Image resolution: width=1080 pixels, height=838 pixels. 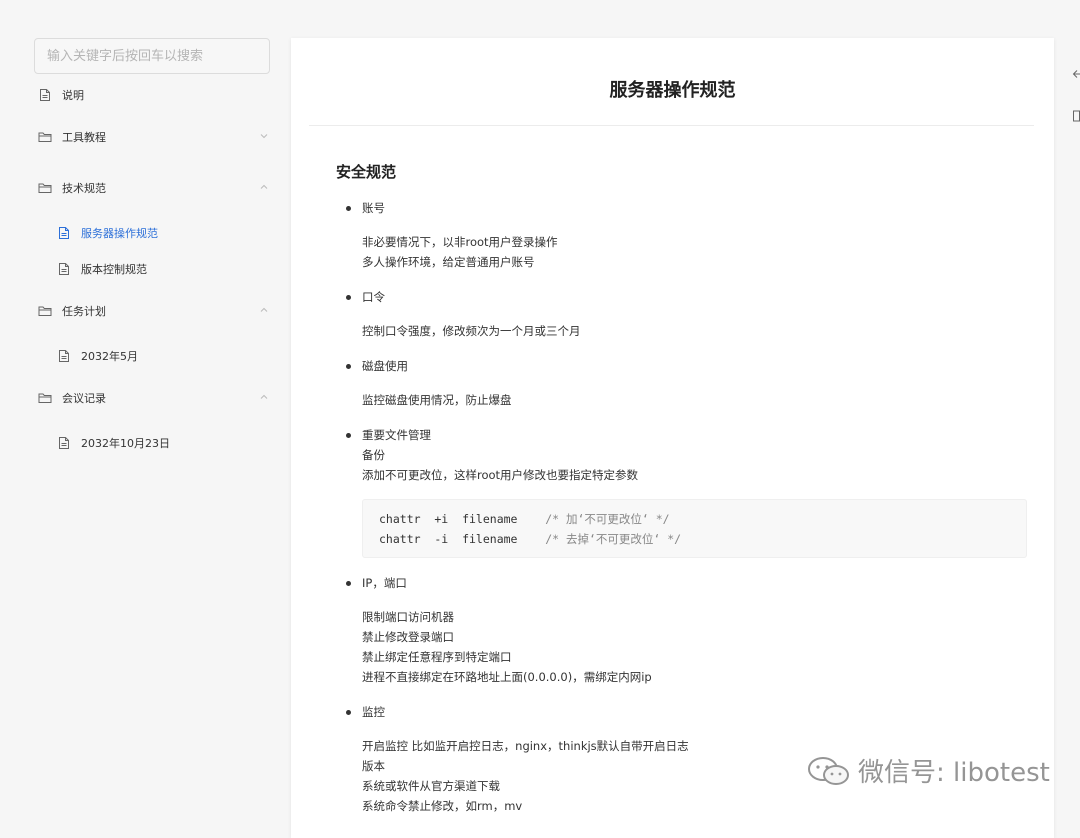 What do you see at coordinates (408, 617) in the screenshot?
I see `paragraph-line: 限制端口访问机器` at bounding box center [408, 617].